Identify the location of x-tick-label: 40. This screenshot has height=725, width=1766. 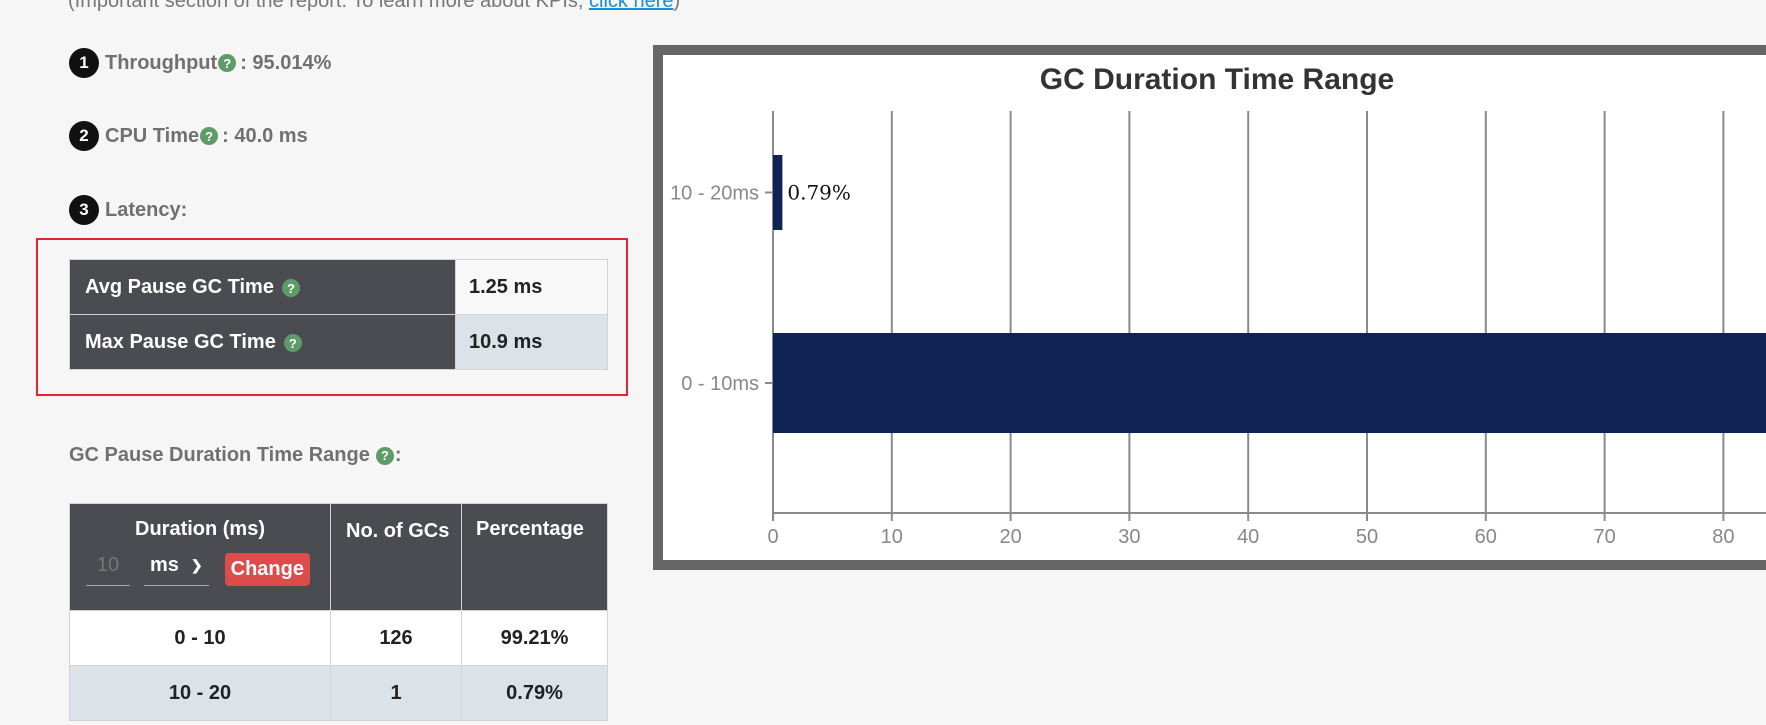
(1248, 537).